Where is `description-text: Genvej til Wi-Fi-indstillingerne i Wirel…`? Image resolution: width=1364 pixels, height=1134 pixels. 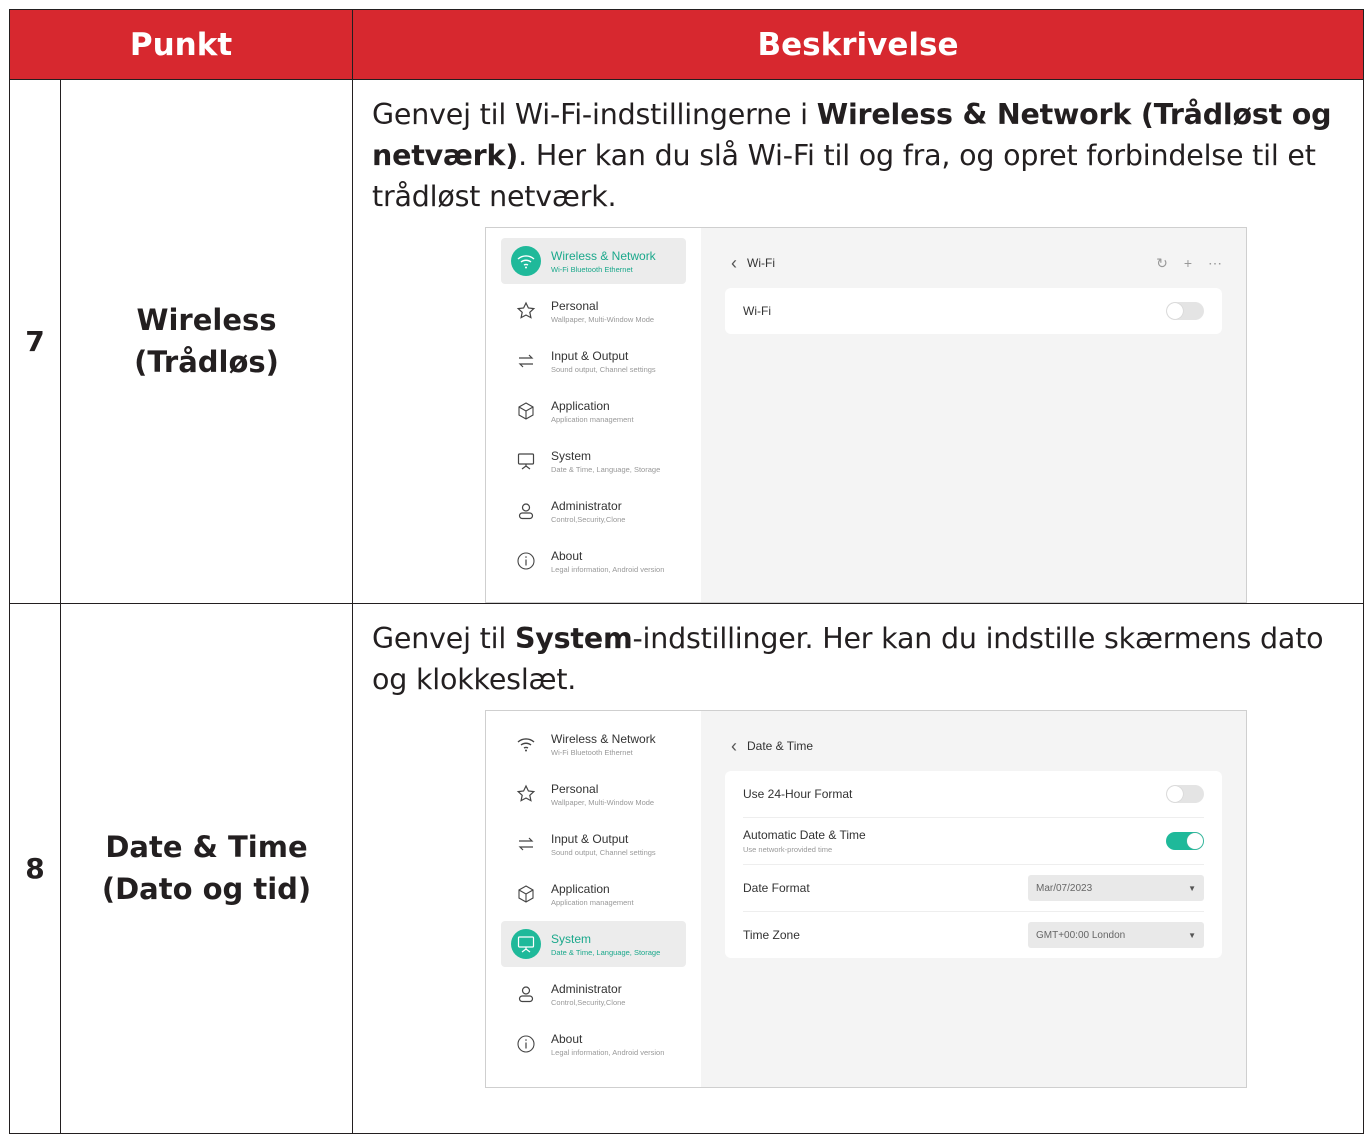
description-text: Genvej til Wi-Fi-indstillingerne i Wirel… is located at coordinates (863, 155).